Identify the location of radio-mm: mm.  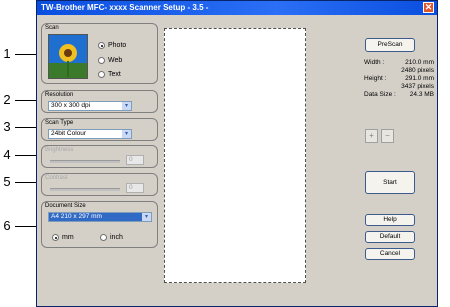
(63, 237).